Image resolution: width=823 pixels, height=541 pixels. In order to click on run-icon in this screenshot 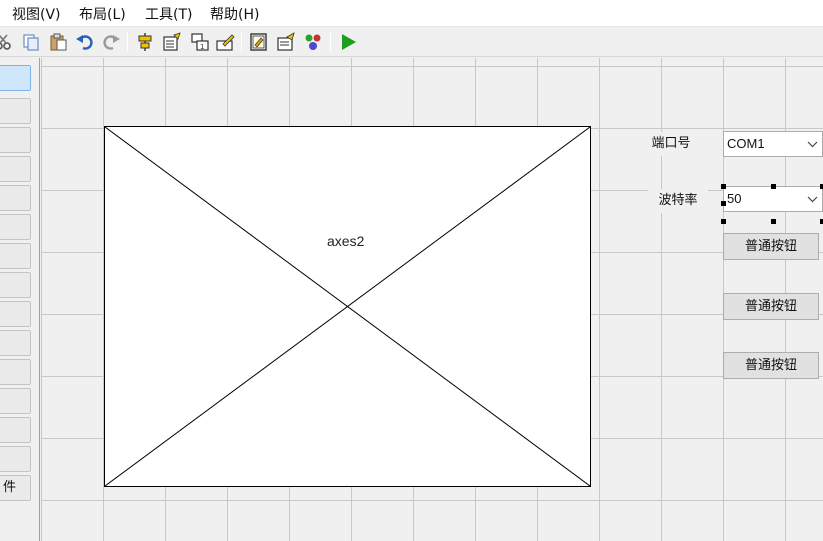, I will do `click(348, 42)`.